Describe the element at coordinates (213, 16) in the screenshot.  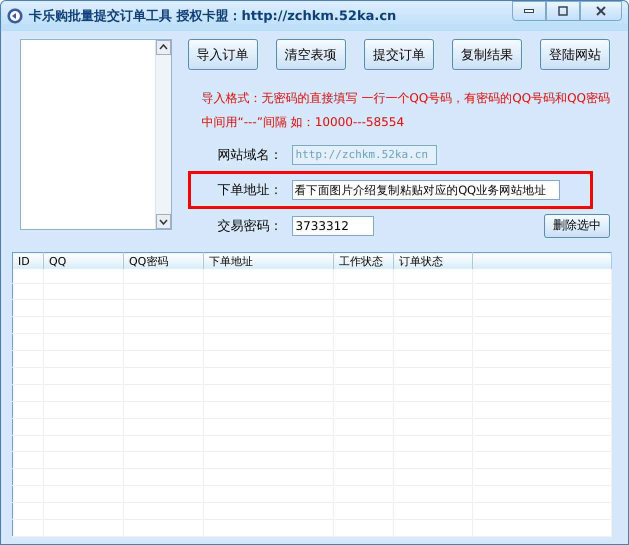
I see `window-title: 卡乐购批量提交订单工具 授权卡盟：http://zchkm.52ka.cn` at that location.